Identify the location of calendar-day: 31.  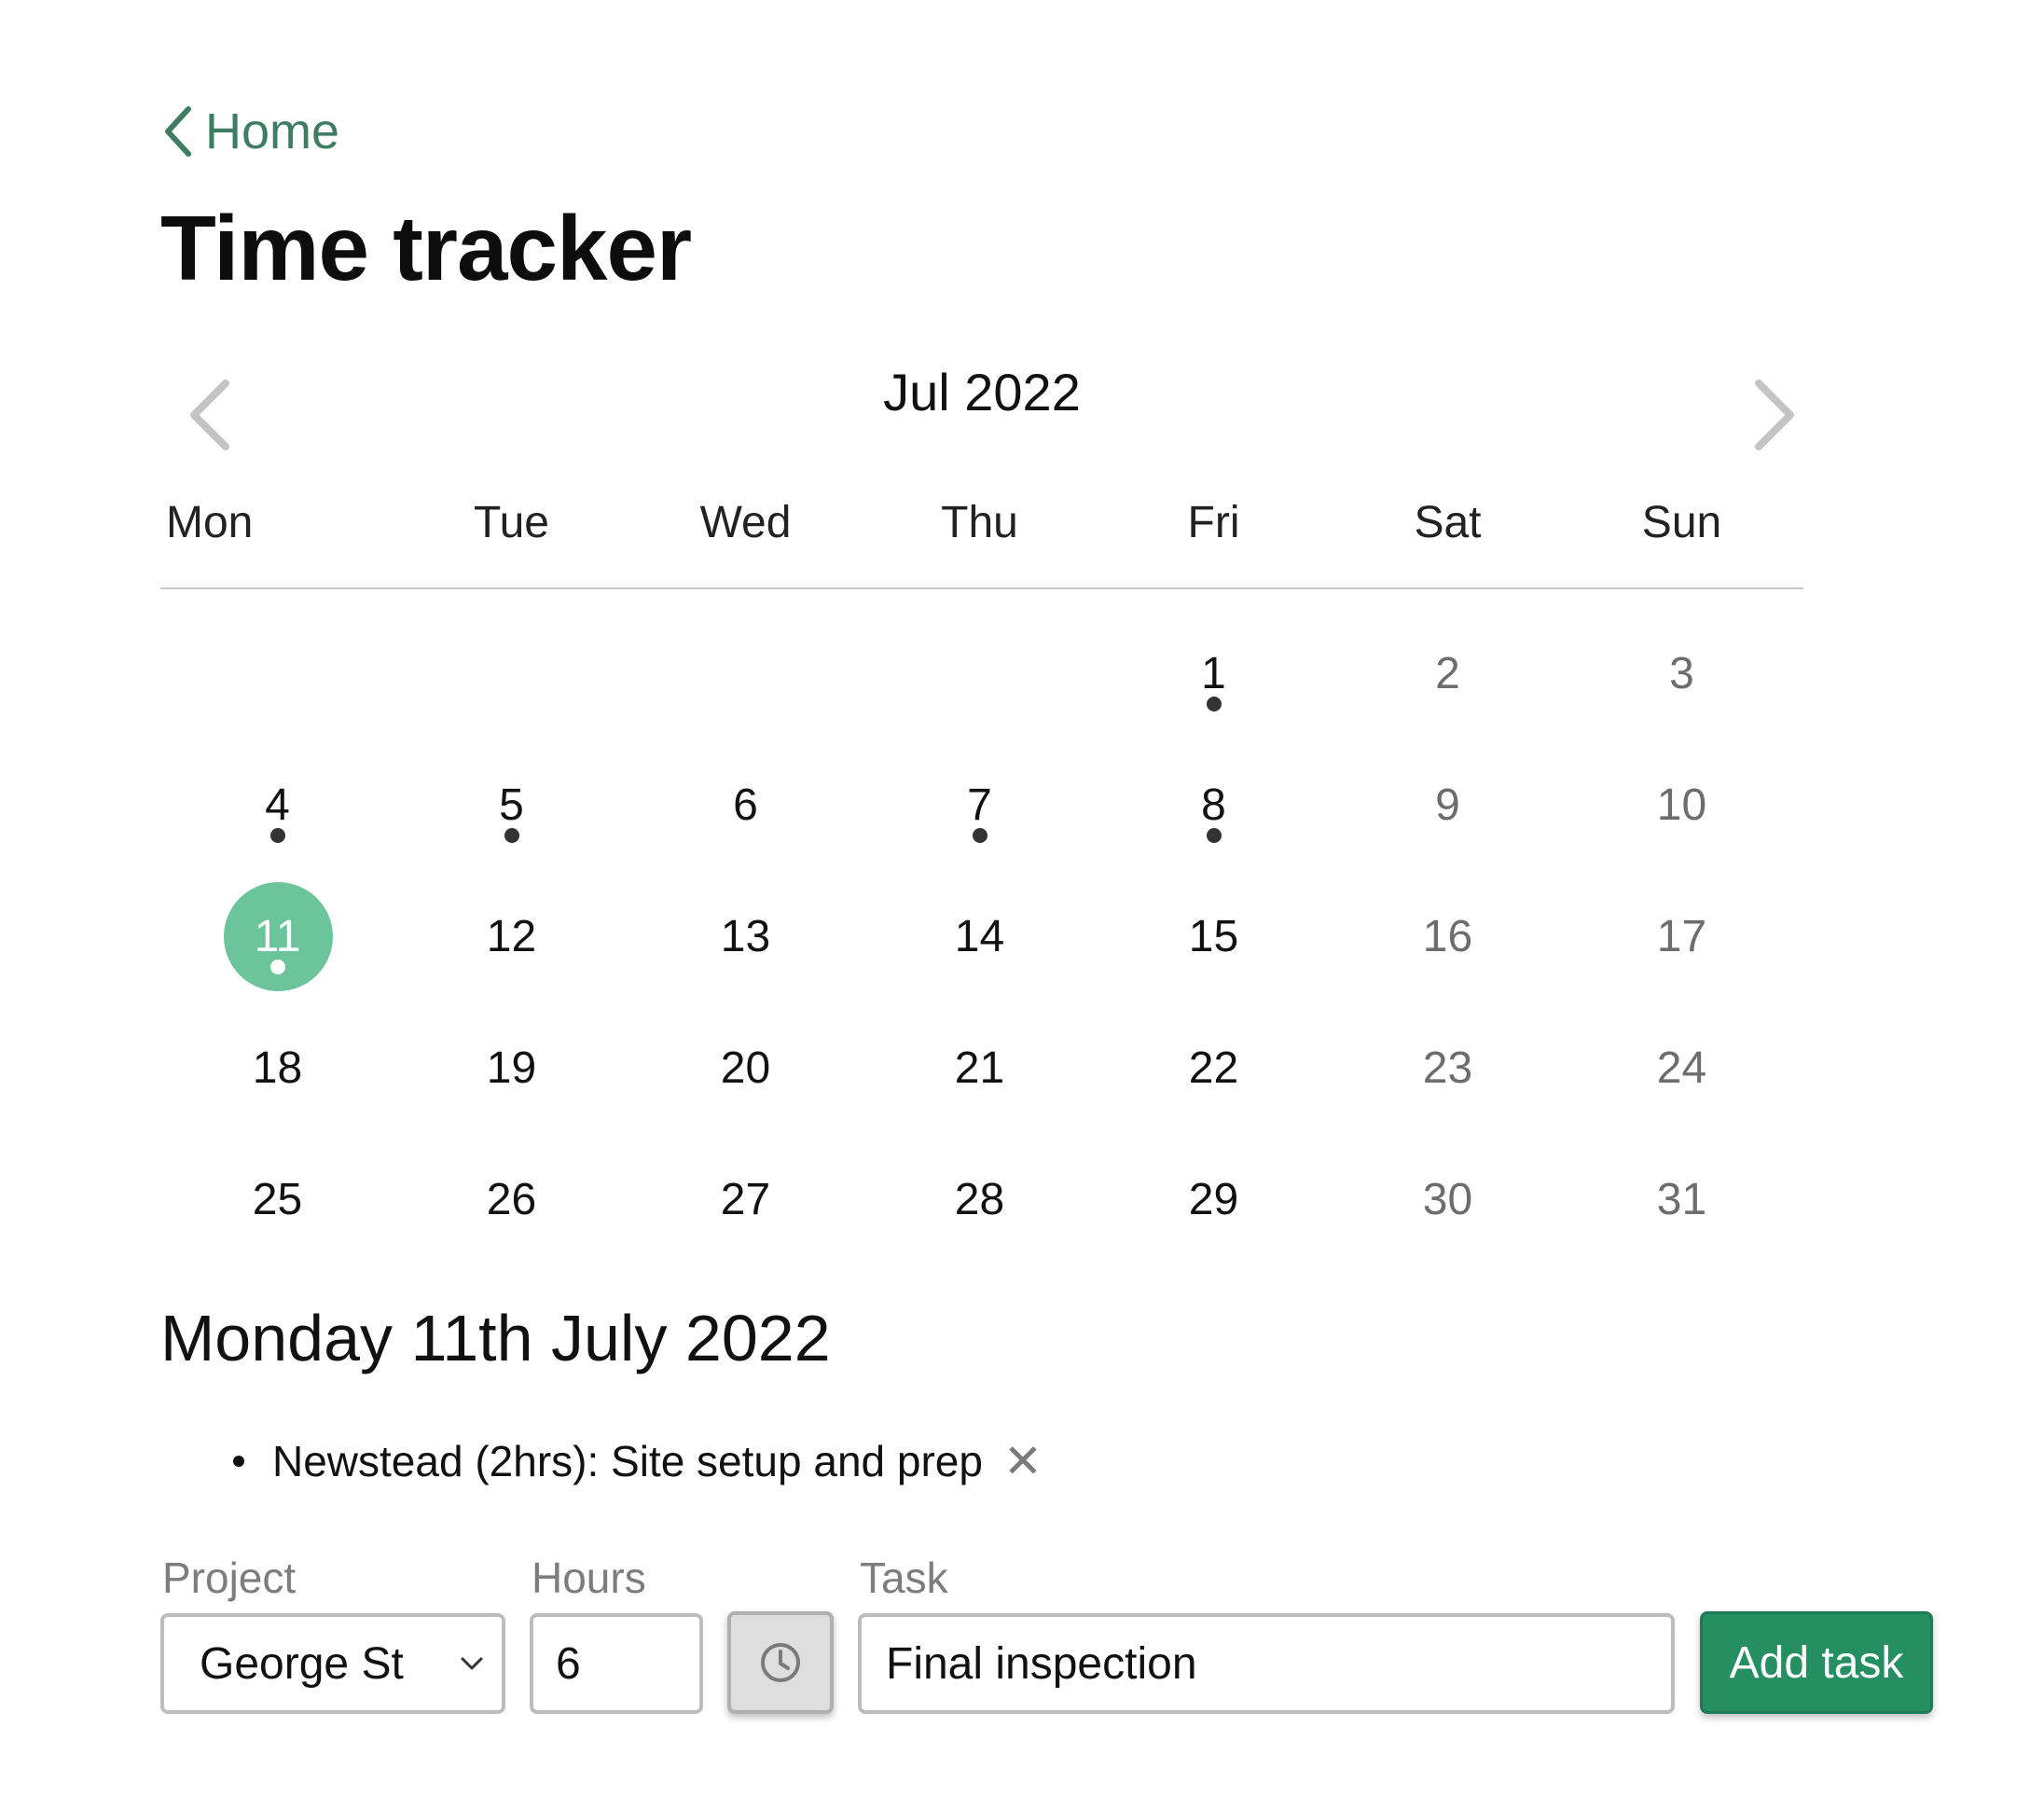
(1682, 1199).